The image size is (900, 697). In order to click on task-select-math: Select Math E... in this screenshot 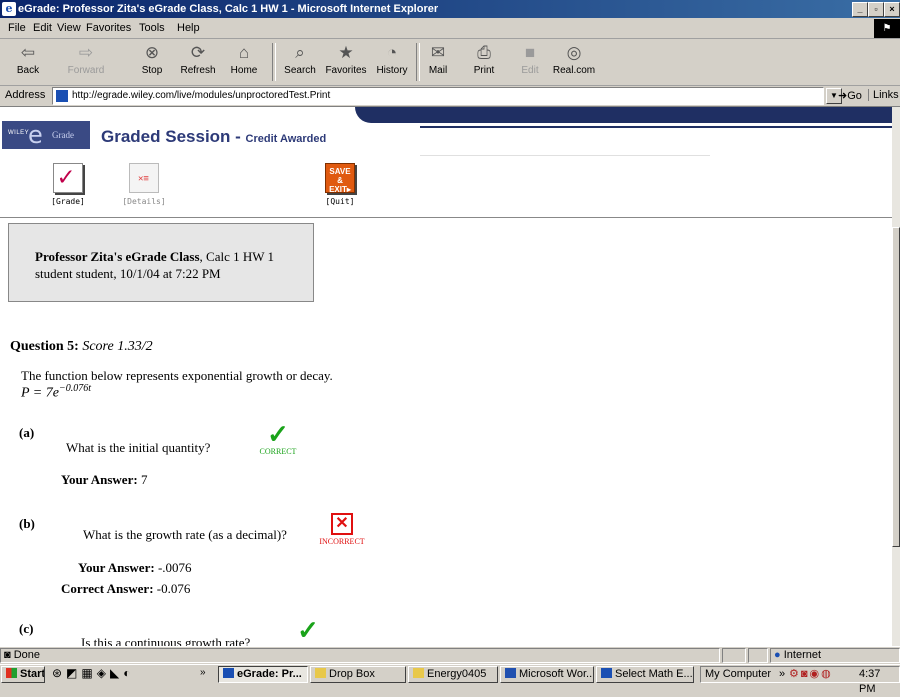, I will do `click(645, 674)`.